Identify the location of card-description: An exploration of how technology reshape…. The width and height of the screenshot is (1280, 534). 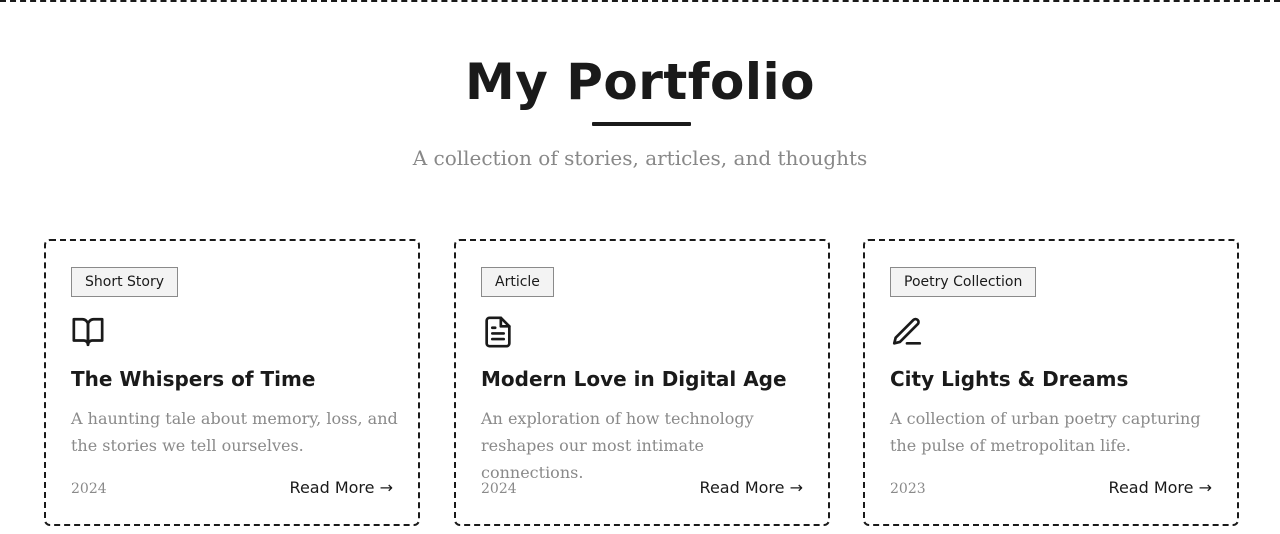
(617, 445).